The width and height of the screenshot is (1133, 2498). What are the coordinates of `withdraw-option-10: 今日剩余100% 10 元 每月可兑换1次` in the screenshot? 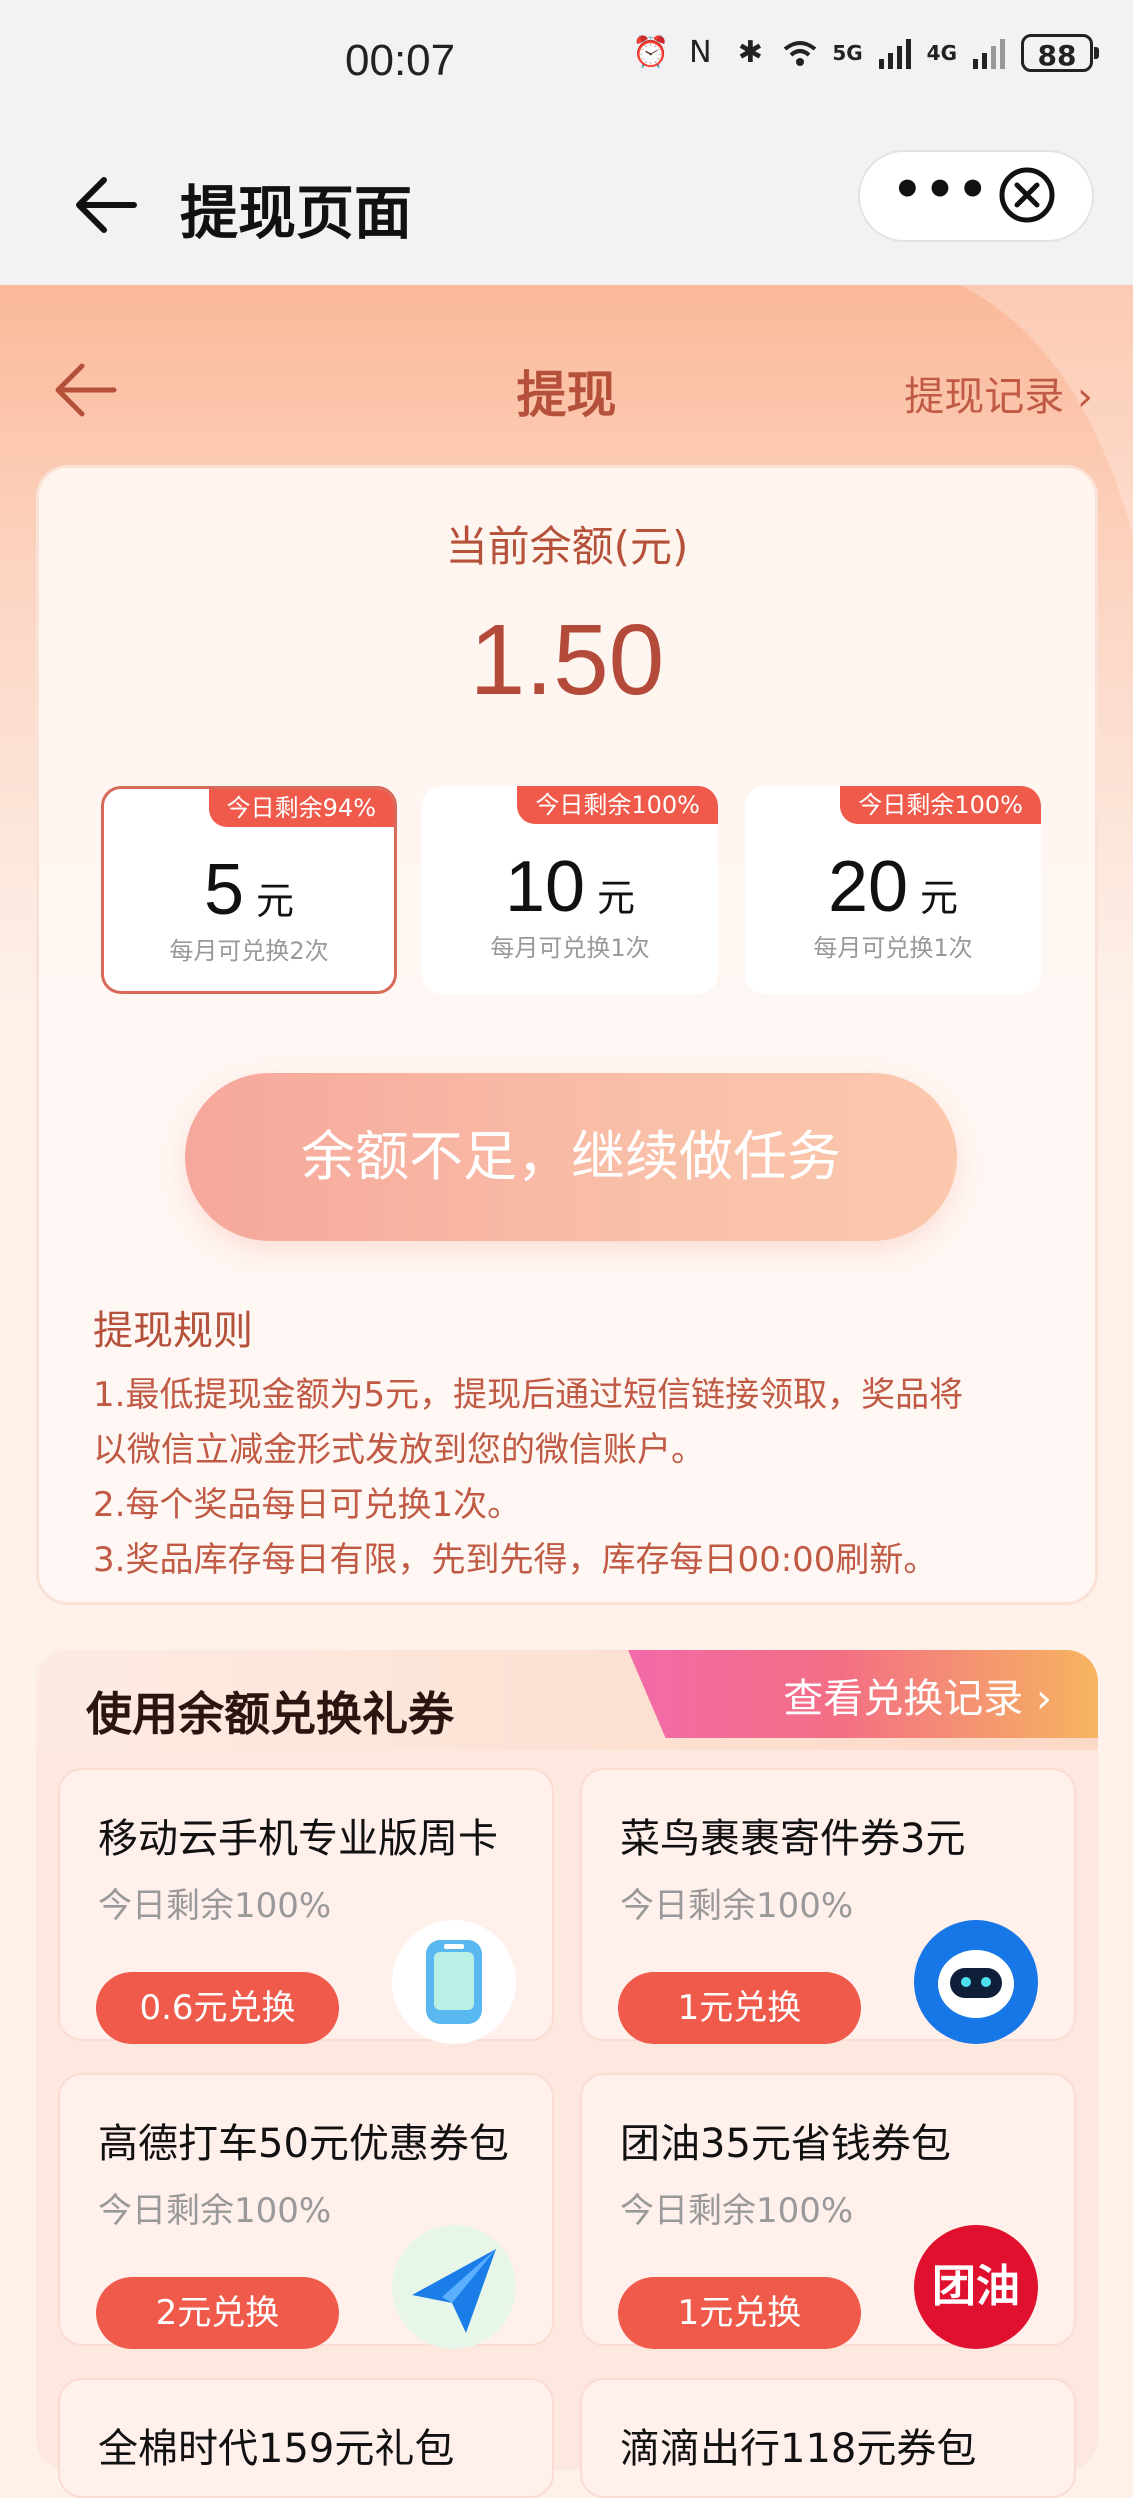 It's located at (570, 890).